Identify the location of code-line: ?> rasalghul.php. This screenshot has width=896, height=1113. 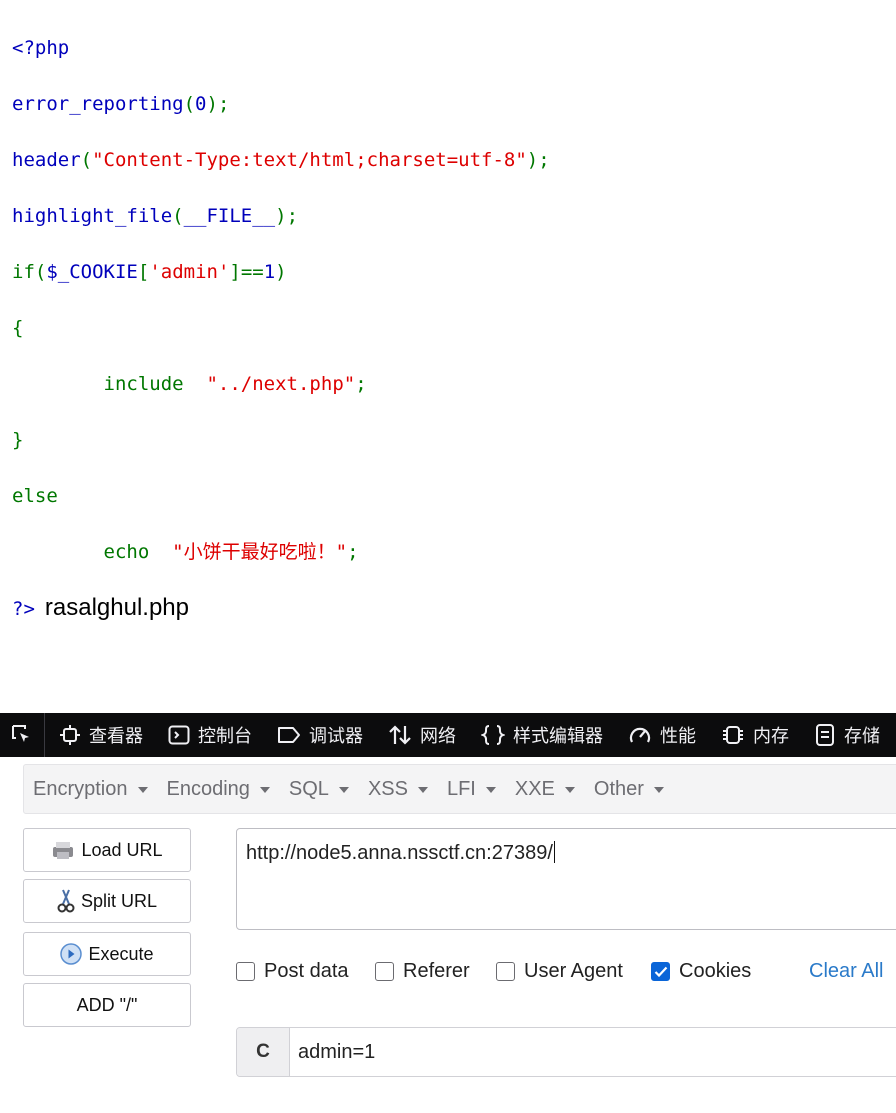
(281, 608).